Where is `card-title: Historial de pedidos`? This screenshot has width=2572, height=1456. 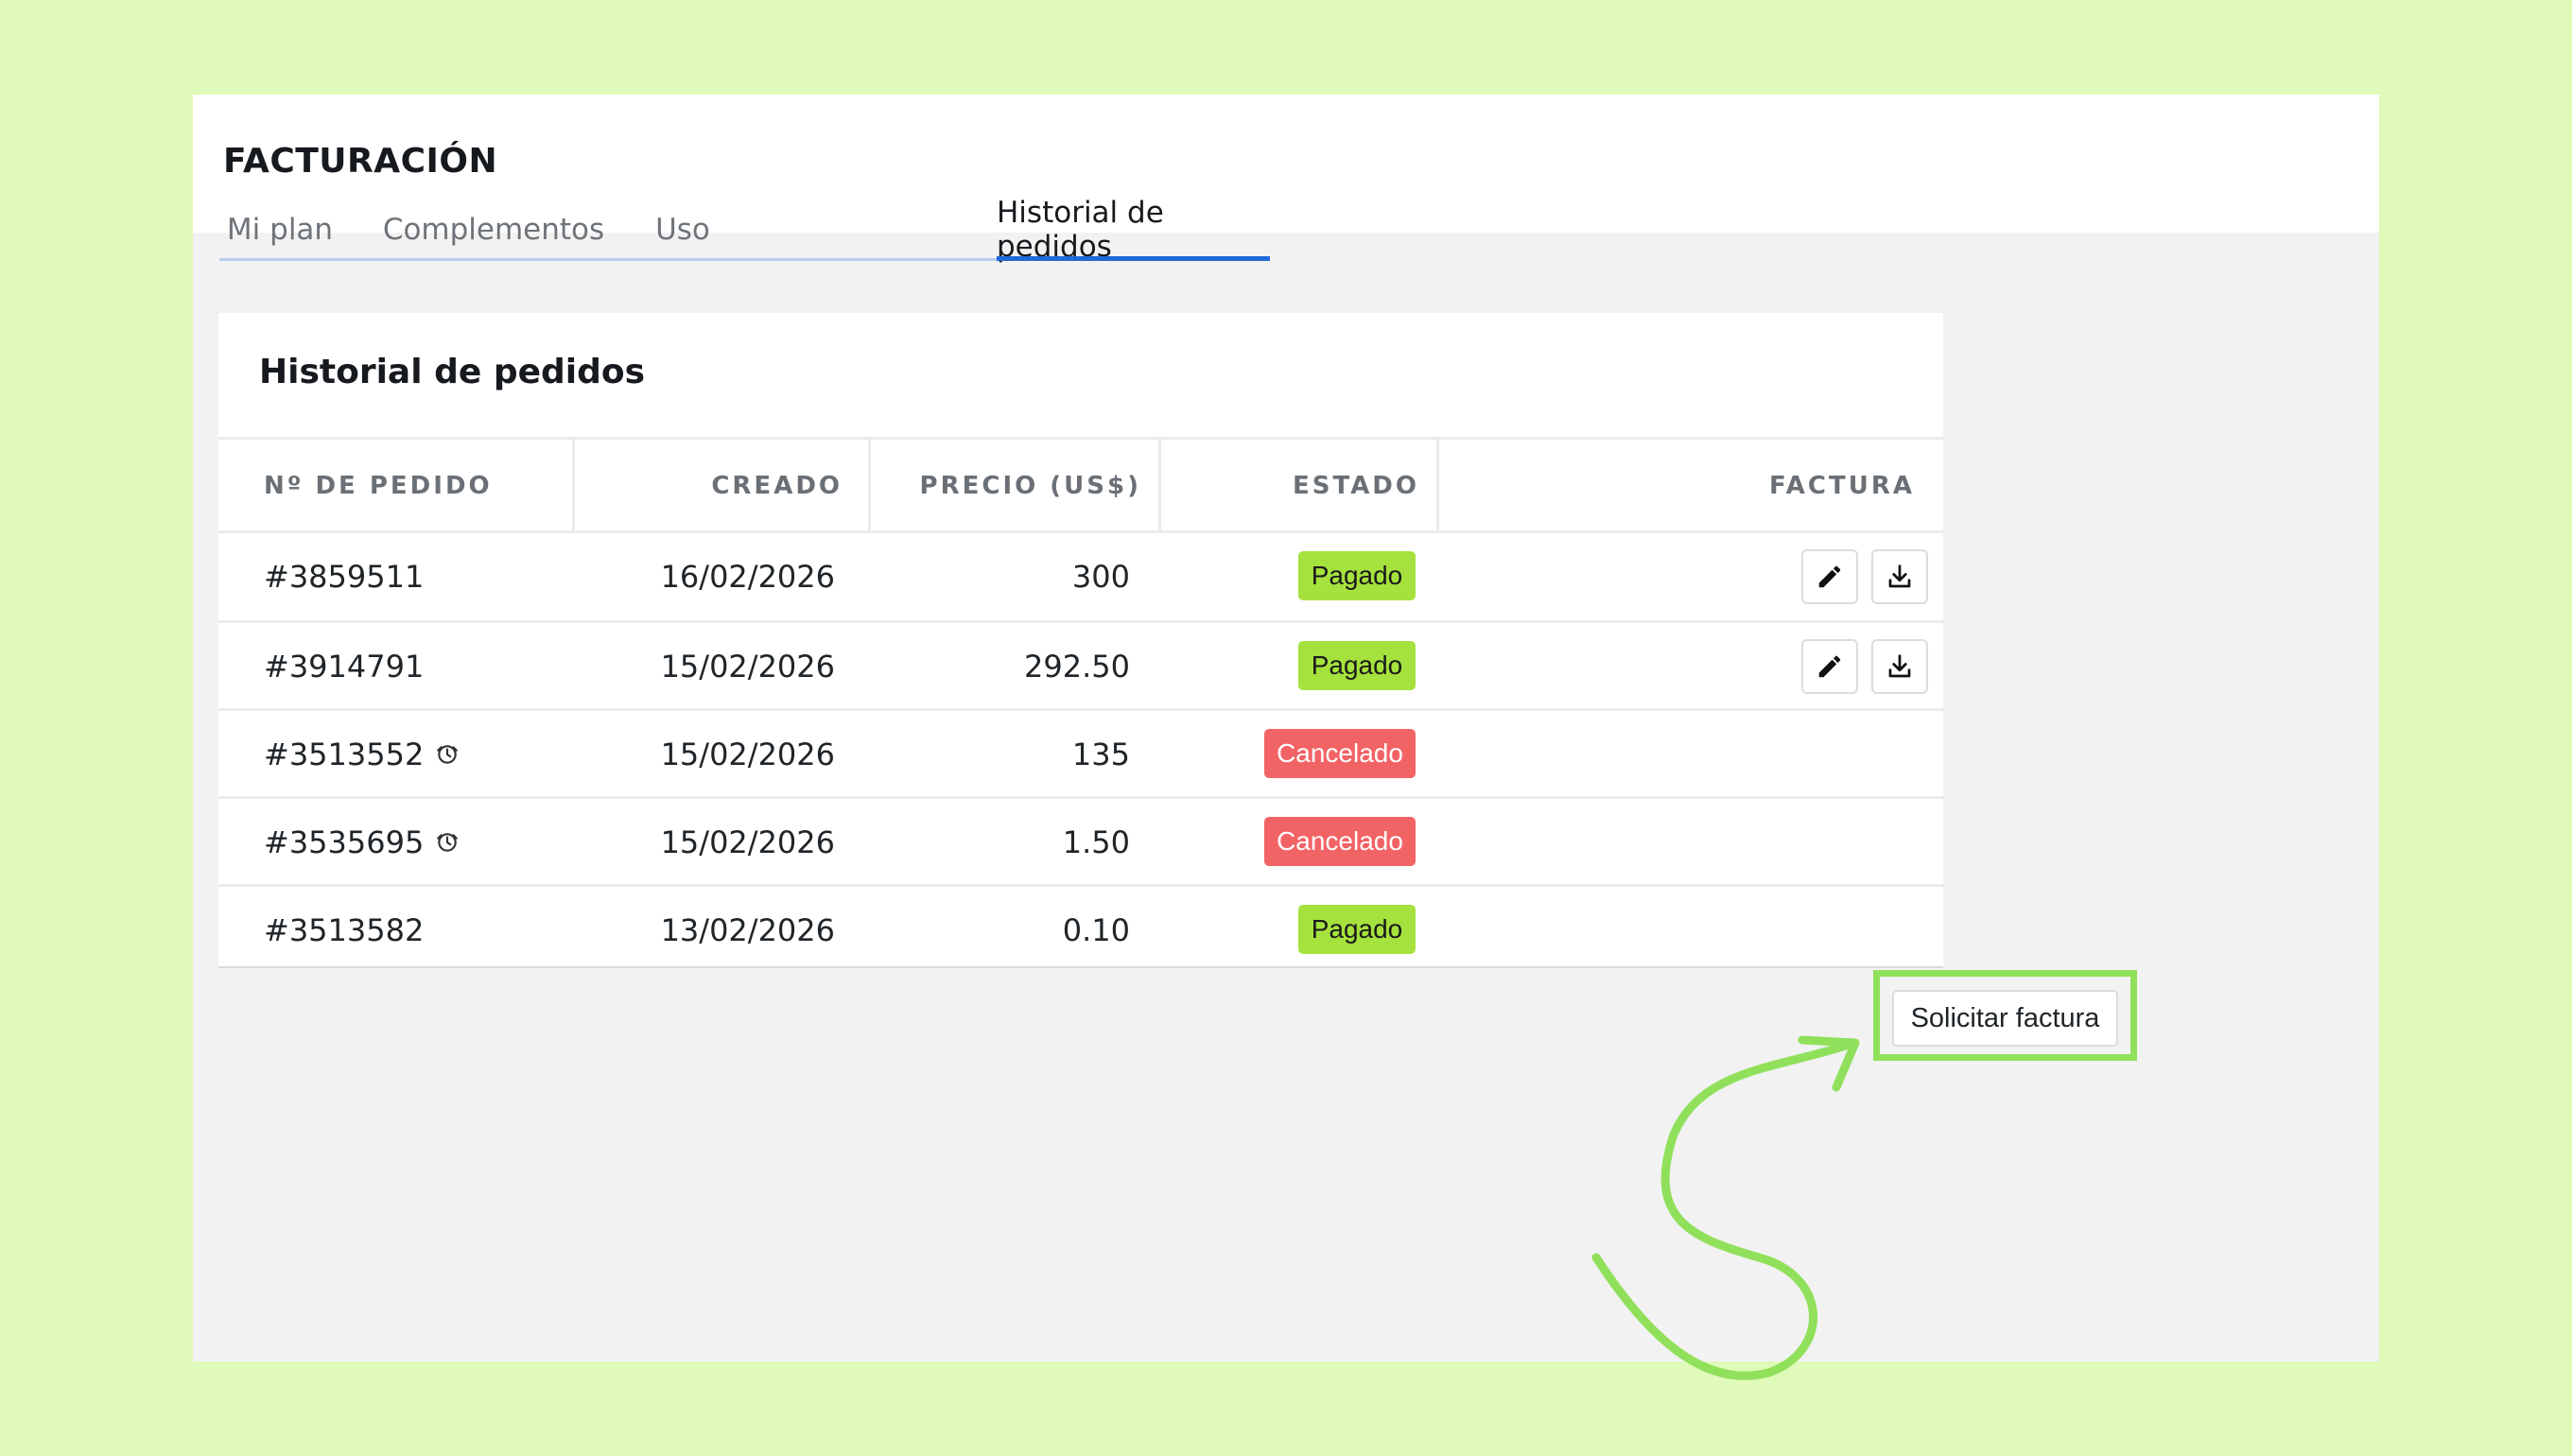 card-title: Historial de pedidos is located at coordinates (452, 372).